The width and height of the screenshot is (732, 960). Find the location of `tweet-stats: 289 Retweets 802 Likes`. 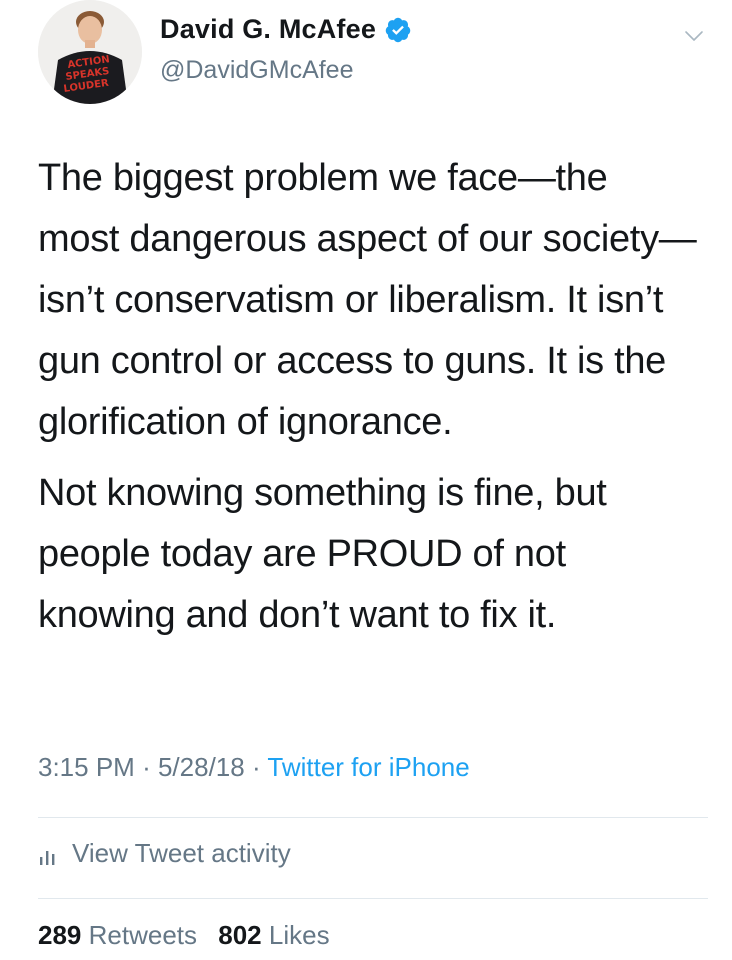

tweet-stats: 289 Retweets 802 Likes is located at coordinates (184, 935).